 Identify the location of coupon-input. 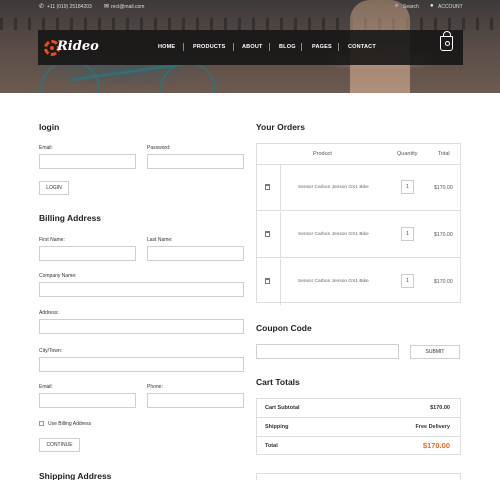
(327, 351).